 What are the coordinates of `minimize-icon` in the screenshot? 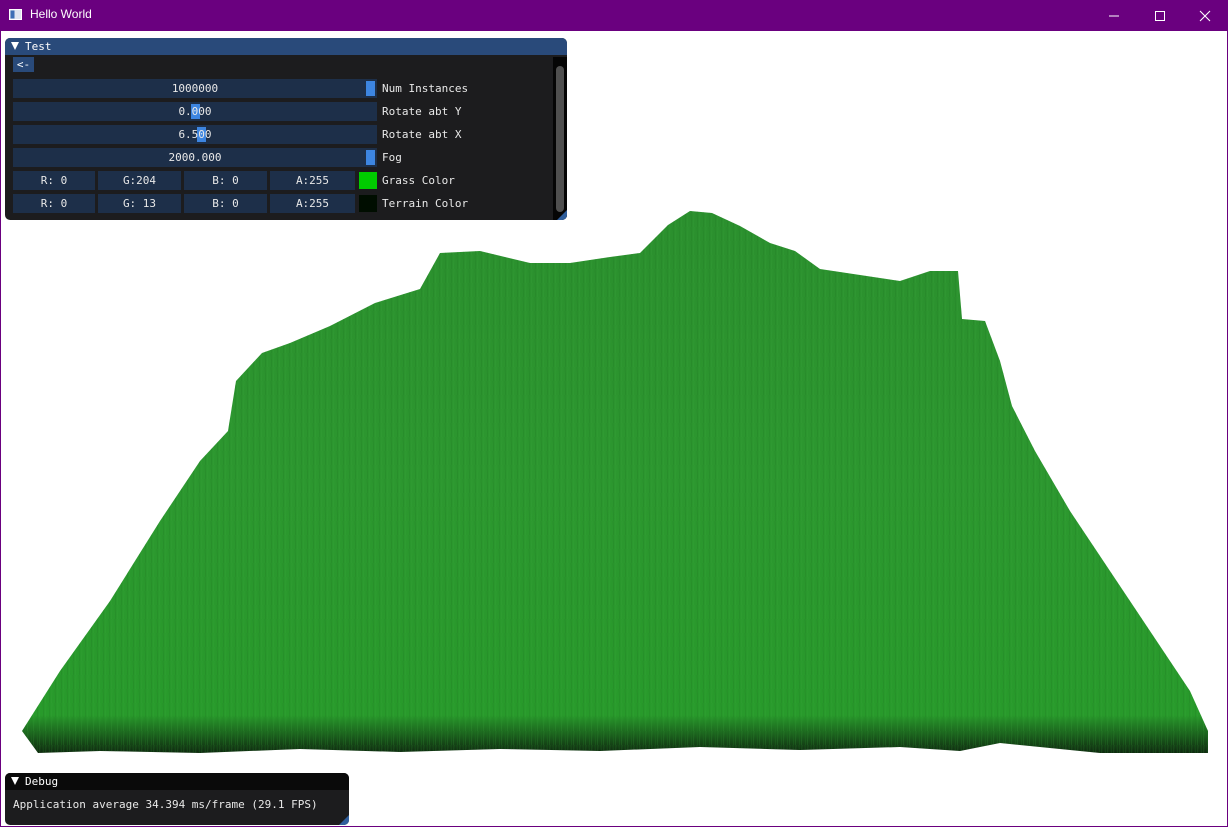 It's located at (1114, 16).